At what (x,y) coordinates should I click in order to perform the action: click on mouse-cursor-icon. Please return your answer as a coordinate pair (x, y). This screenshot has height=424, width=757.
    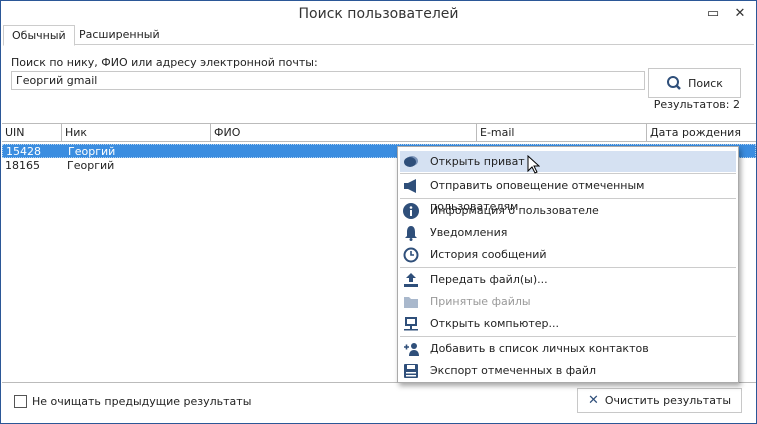
    Looking at the image, I should click on (533, 164).